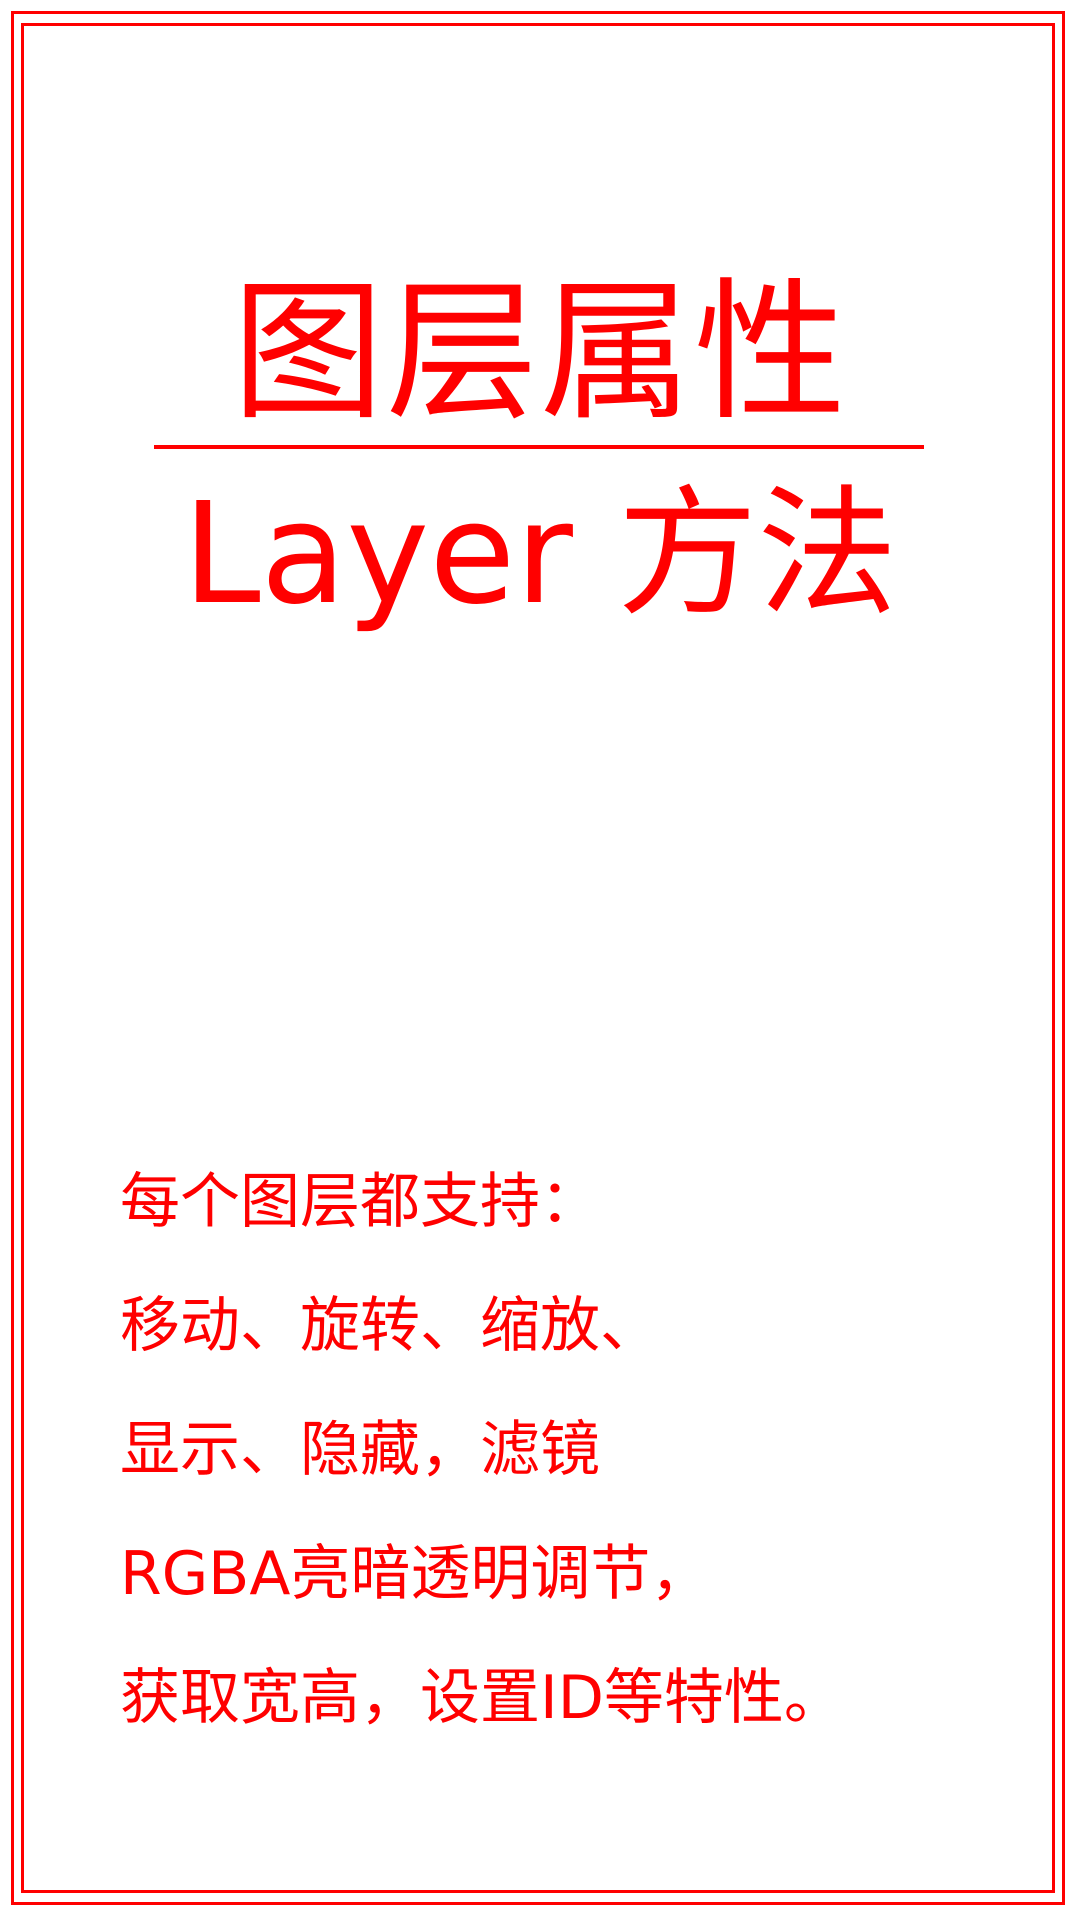 This screenshot has height=1920, width=1080. I want to click on description-line: 显示、隐藏，滤镜, so click(360, 1450).